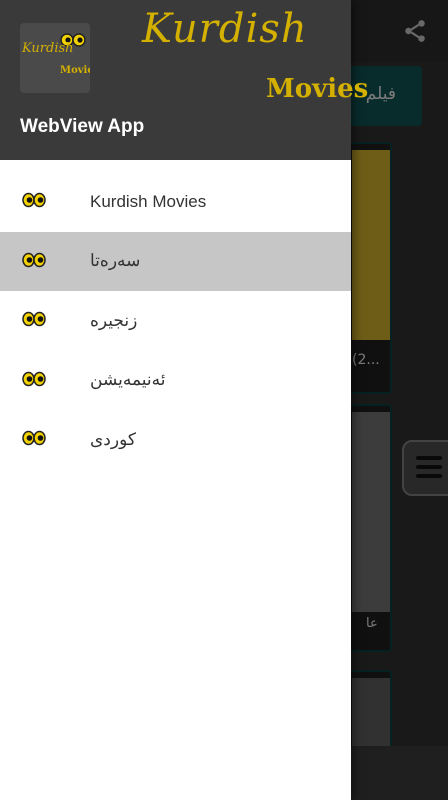  Describe the element at coordinates (115, 261) in the screenshot. I see `menu-item-label: سەرەتا` at that location.